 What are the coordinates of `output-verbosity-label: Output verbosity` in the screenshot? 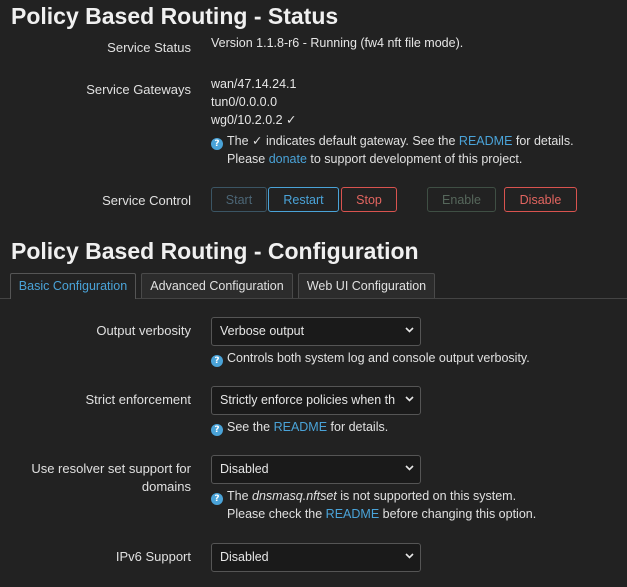 It's located at (143, 330).